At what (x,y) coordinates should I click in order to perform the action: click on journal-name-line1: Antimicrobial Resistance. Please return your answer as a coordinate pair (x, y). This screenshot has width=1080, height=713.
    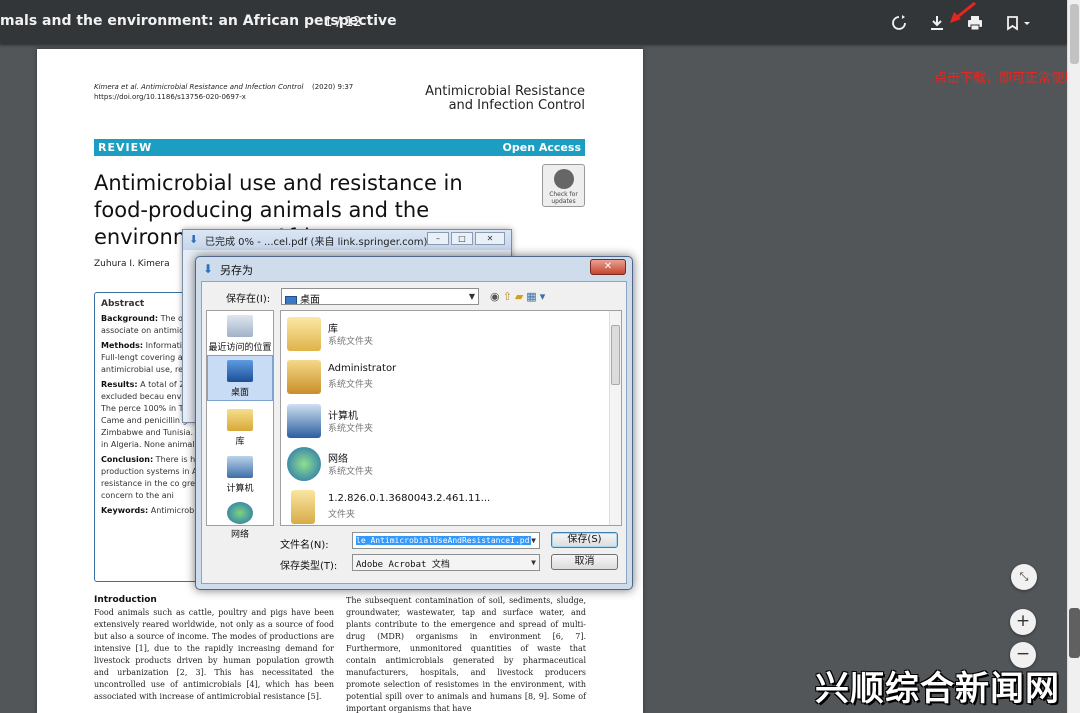
    Looking at the image, I should click on (505, 91).